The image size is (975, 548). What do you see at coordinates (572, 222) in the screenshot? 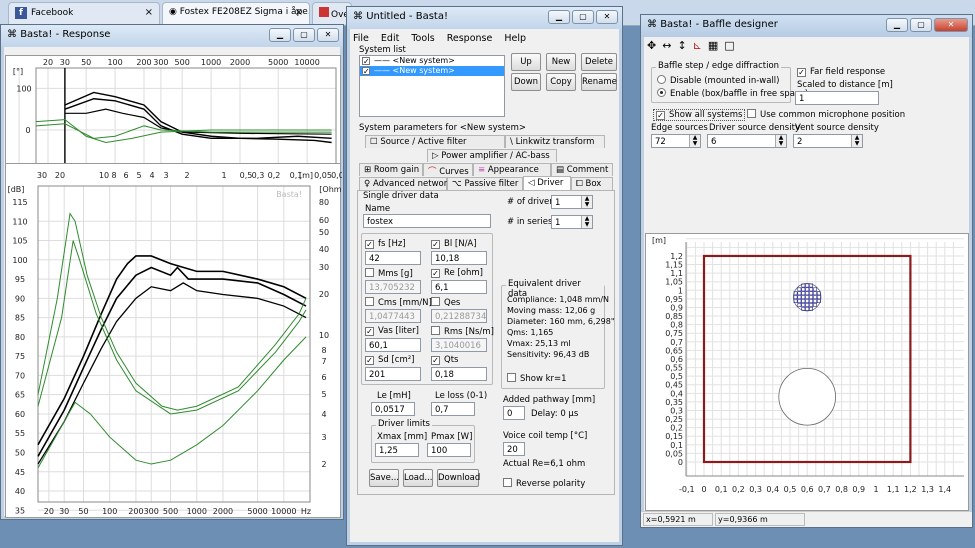
I see `in-series-spinner: 1 ▲ ▼` at bounding box center [572, 222].